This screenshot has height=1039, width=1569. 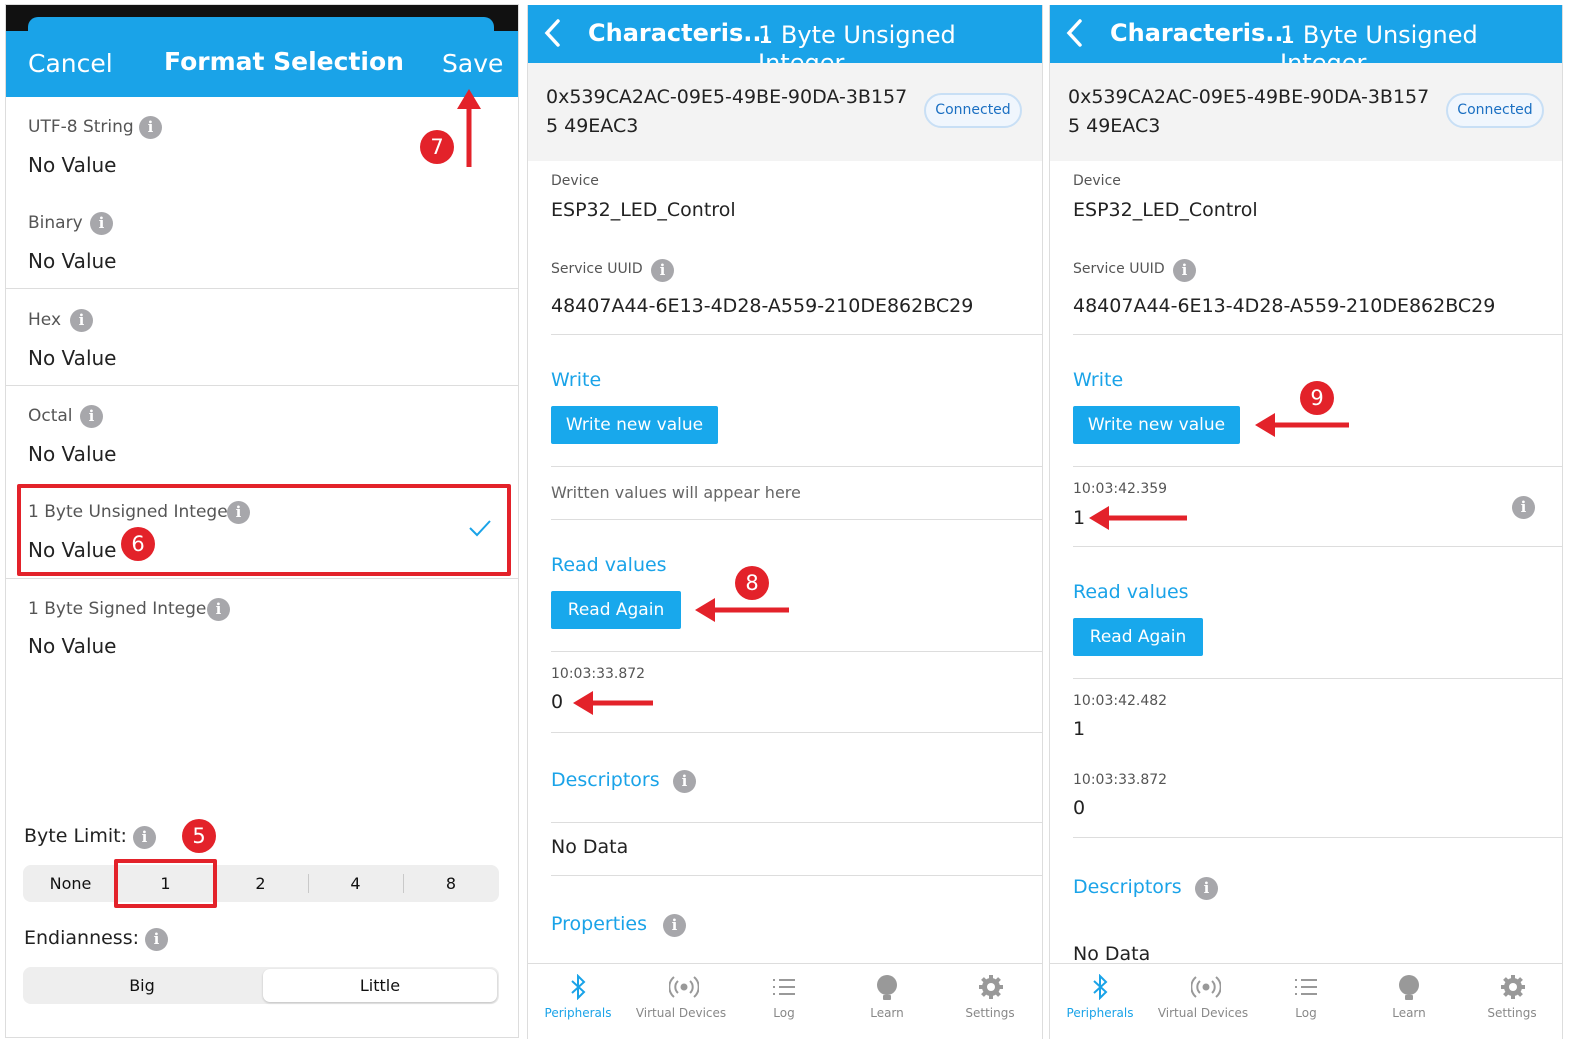 I want to click on byte-limit-segmented-control: None 1 2 4 8, so click(x=261, y=883).